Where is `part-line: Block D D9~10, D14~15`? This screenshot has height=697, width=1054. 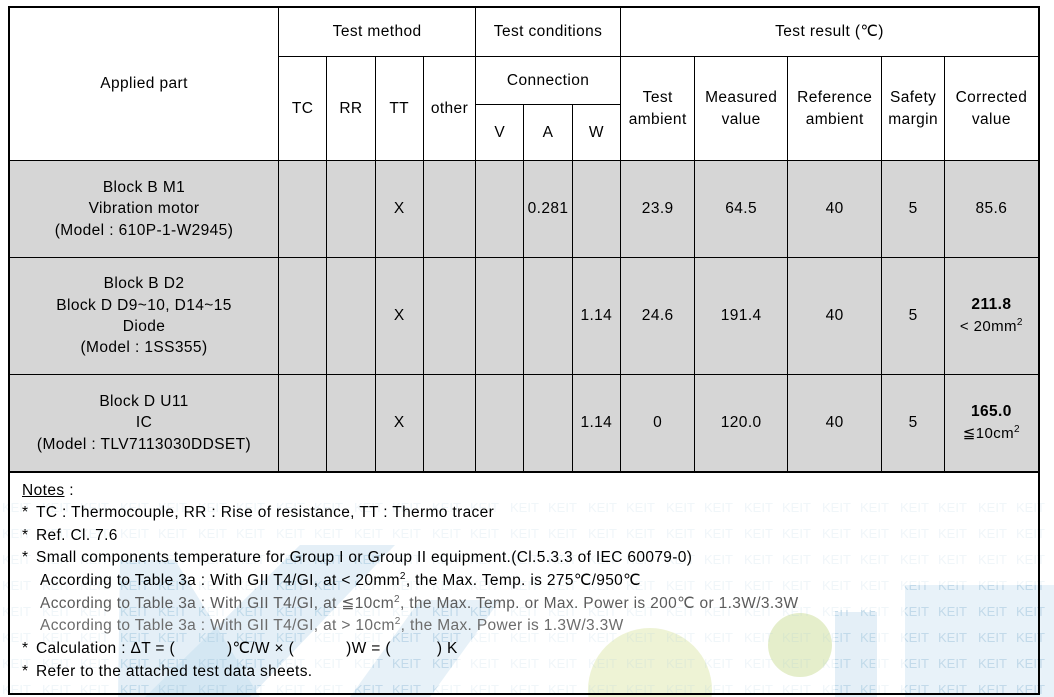
part-line: Block D D9~10, D14~15 is located at coordinates (144, 305).